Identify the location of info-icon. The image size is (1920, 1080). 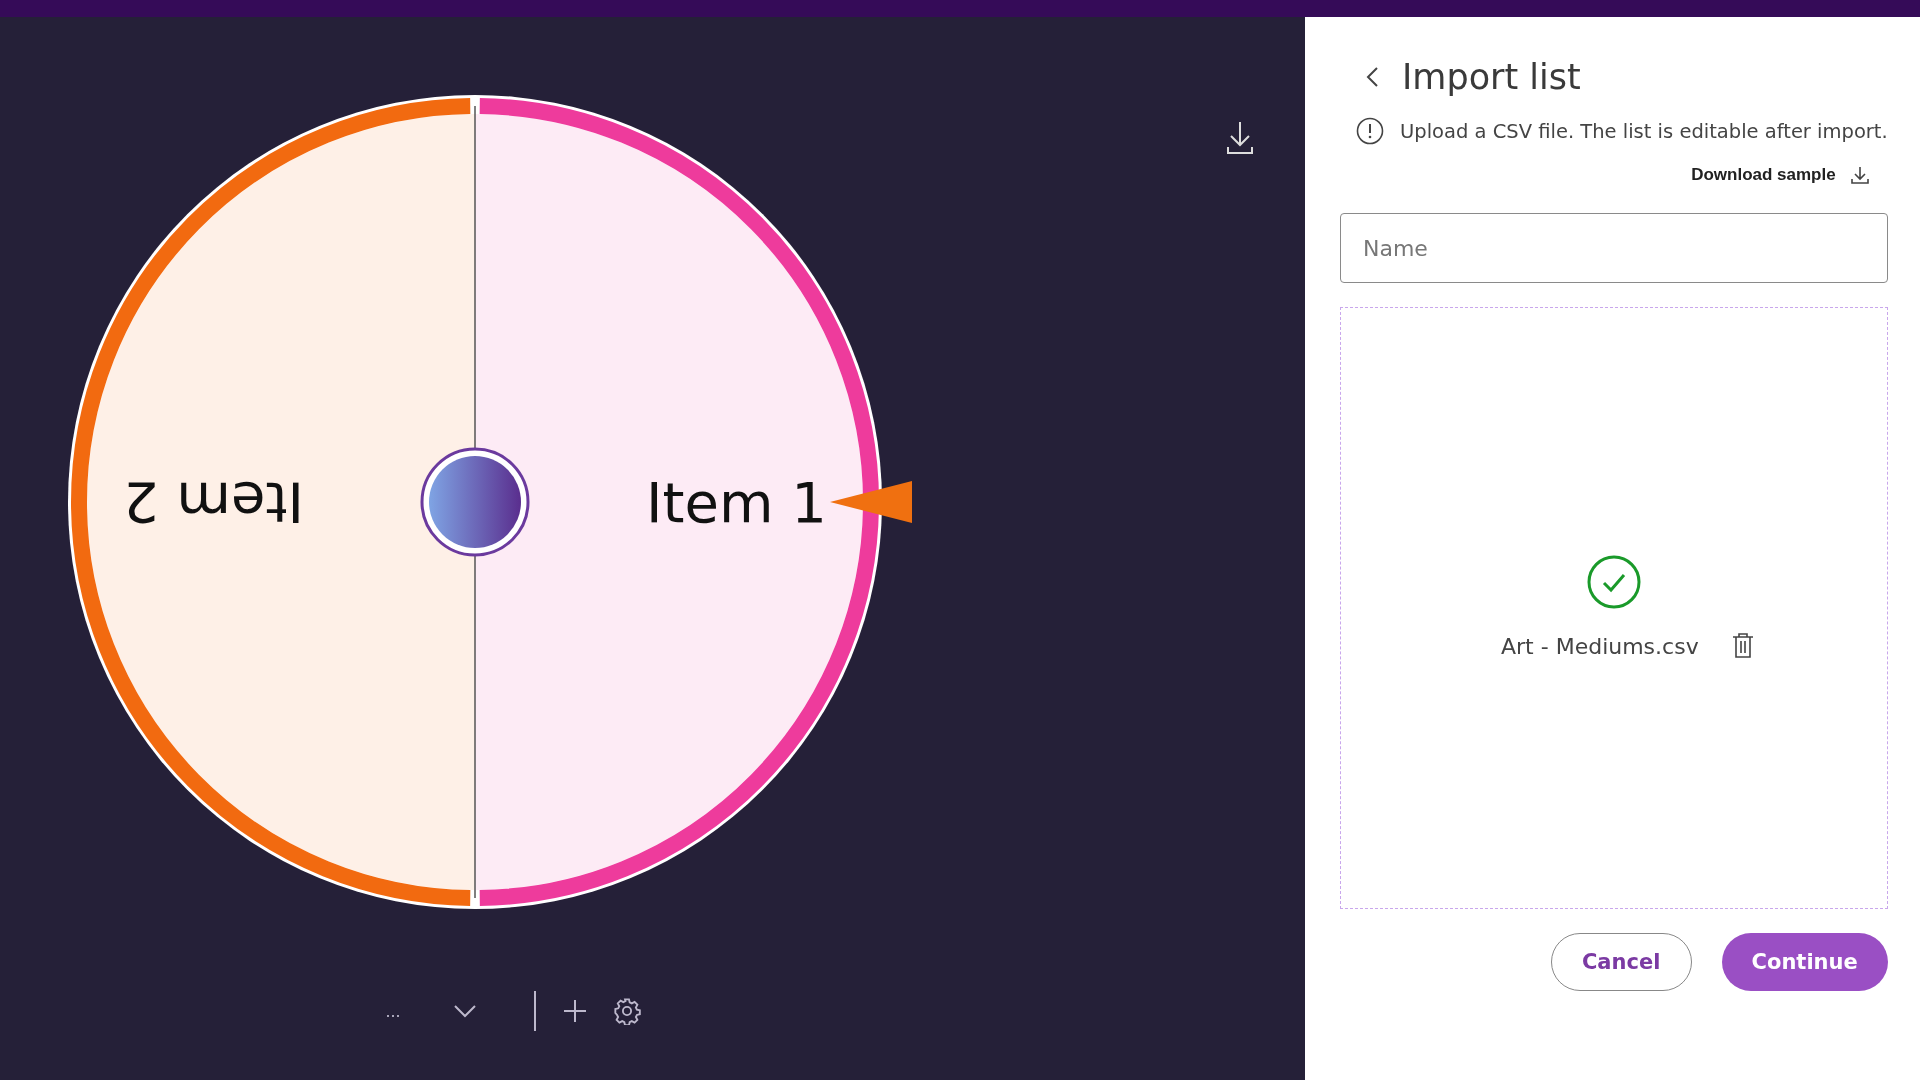
(1370, 131).